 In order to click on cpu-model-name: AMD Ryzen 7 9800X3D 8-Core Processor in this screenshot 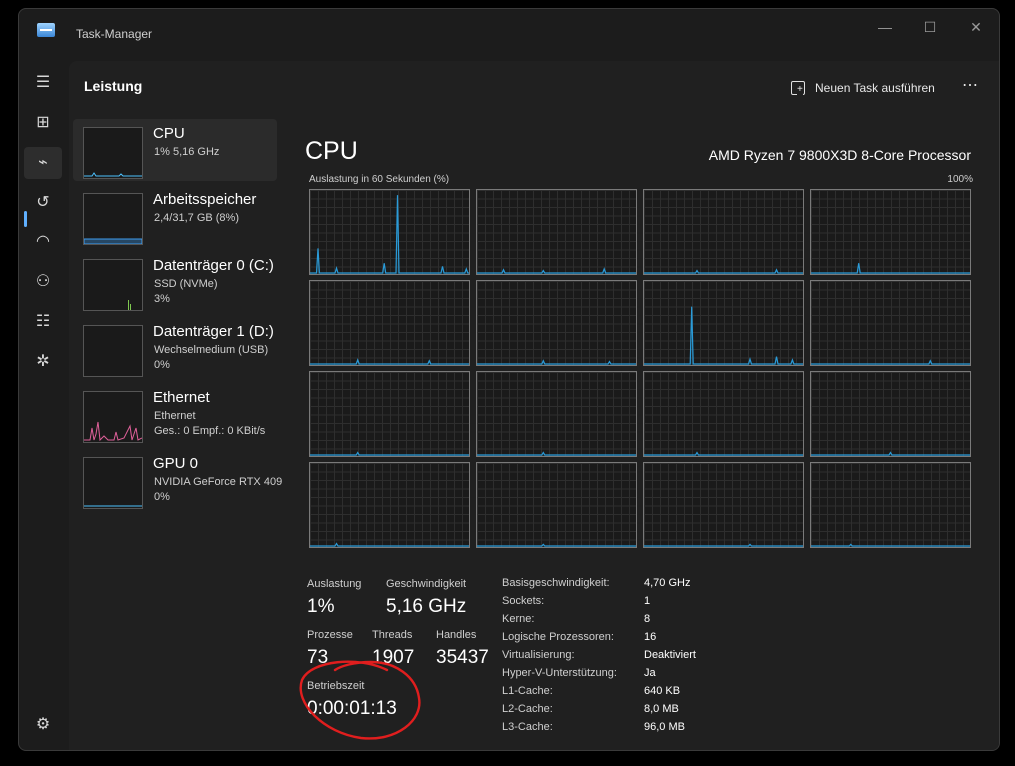, I will do `click(839, 155)`.